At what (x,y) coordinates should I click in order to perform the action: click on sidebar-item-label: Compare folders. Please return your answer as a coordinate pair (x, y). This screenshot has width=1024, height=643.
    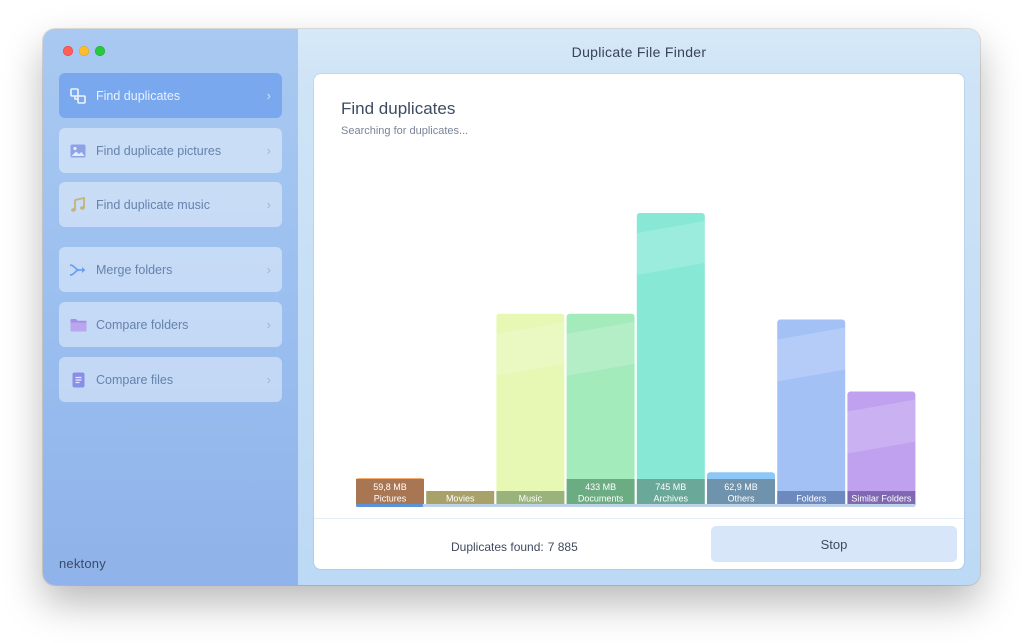
    Looking at the image, I should click on (142, 324).